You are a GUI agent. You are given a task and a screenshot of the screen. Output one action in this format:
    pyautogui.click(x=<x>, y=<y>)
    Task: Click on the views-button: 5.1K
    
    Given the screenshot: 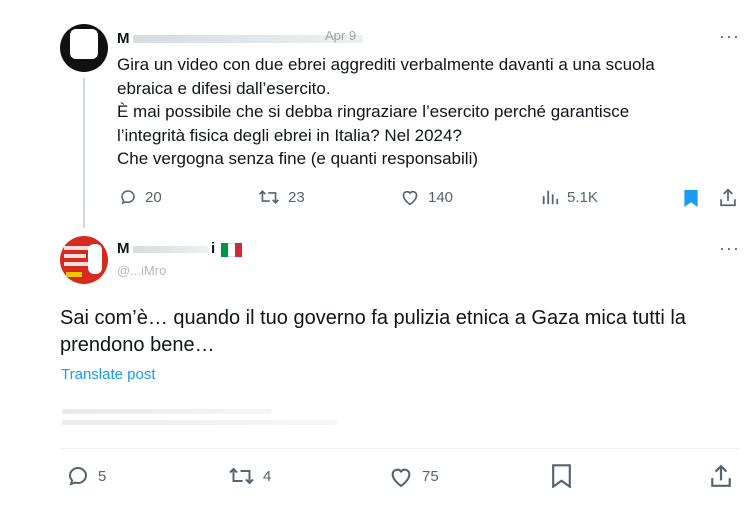 What is the action you would take?
    pyautogui.click(x=569, y=197)
    